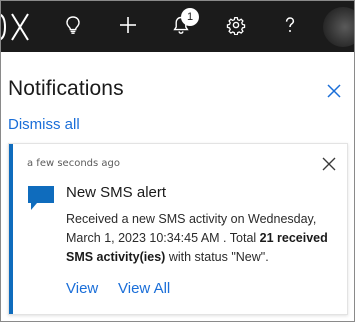  Describe the element at coordinates (217, 257) in the screenshot. I see `notification-body-status: with status "New".` at that location.